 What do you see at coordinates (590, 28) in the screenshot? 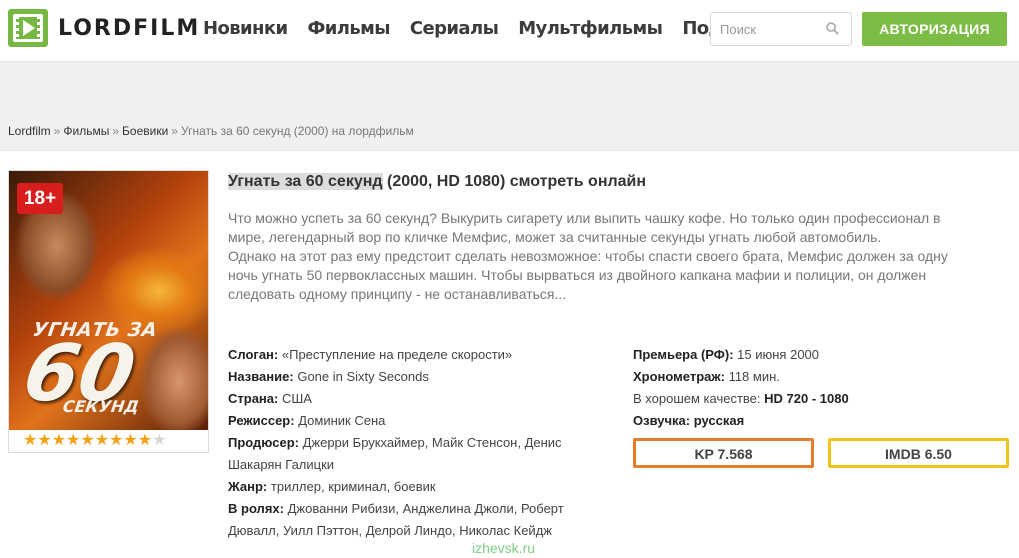
I see `nav-multfilmy: Мультфильмы` at bounding box center [590, 28].